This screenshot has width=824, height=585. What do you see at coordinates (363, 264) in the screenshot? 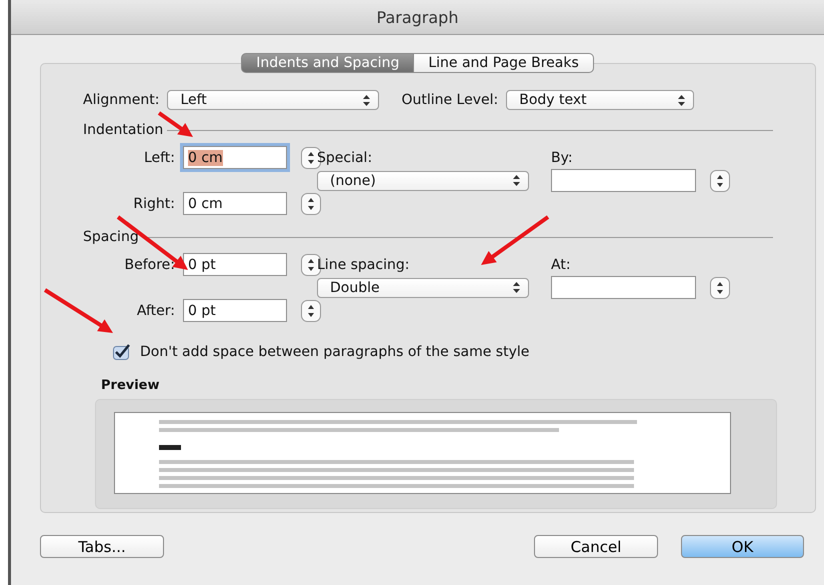
I see `field-label: Line spacing:` at bounding box center [363, 264].